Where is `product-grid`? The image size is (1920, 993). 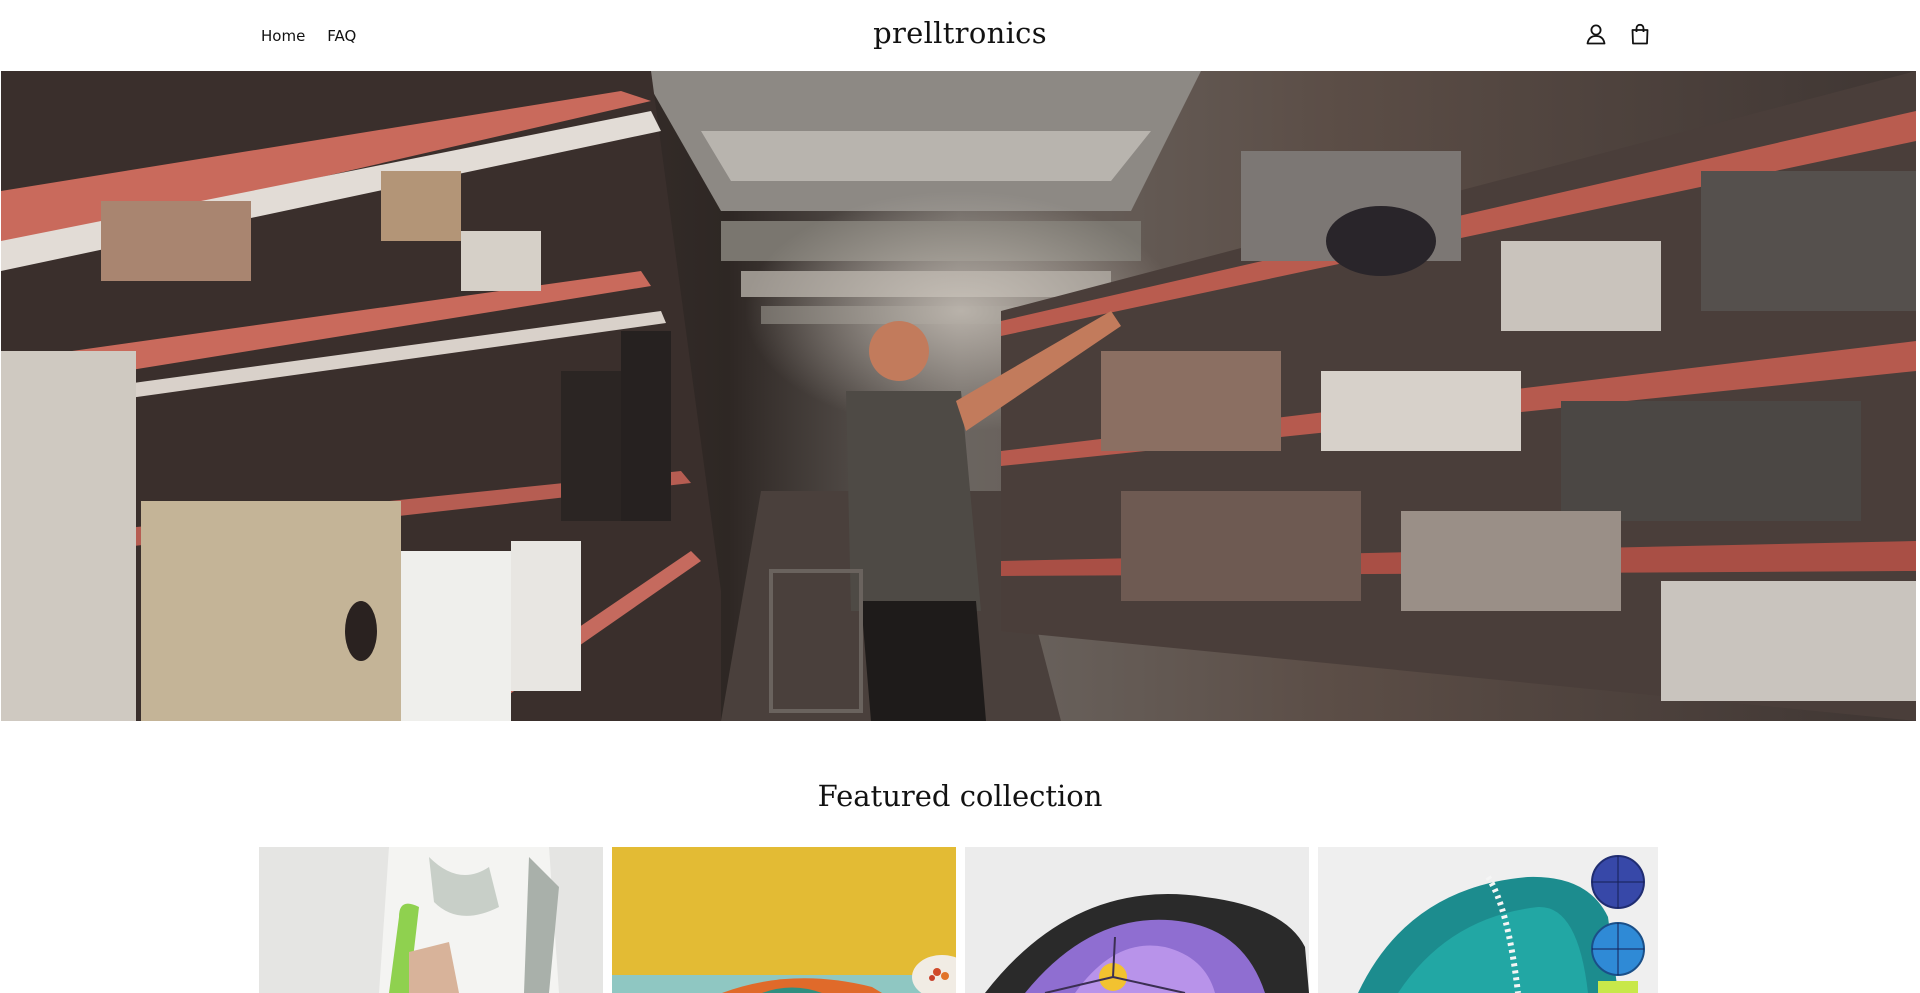
product-grid is located at coordinates (958, 920).